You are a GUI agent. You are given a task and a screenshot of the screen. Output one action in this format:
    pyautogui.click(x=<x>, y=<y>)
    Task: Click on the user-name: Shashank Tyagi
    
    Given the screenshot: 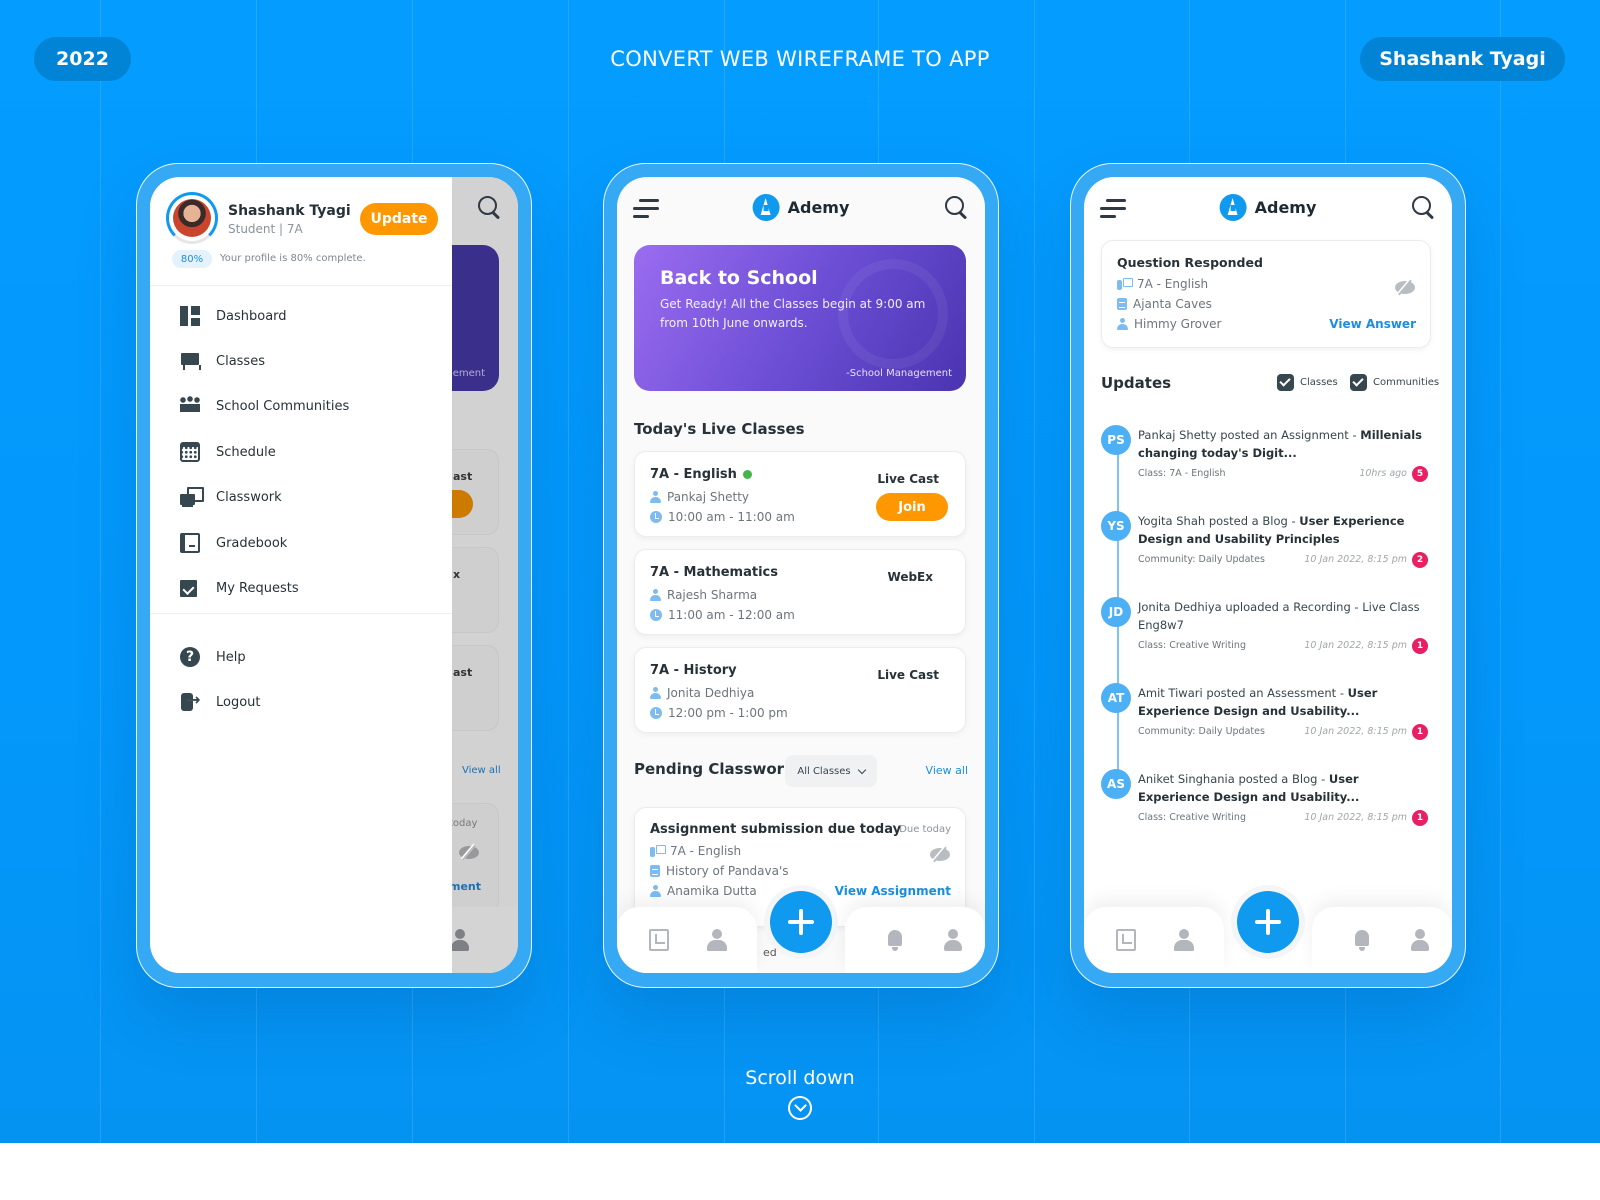 What is the action you would take?
    pyautogui.click(x=289, y=211)
    